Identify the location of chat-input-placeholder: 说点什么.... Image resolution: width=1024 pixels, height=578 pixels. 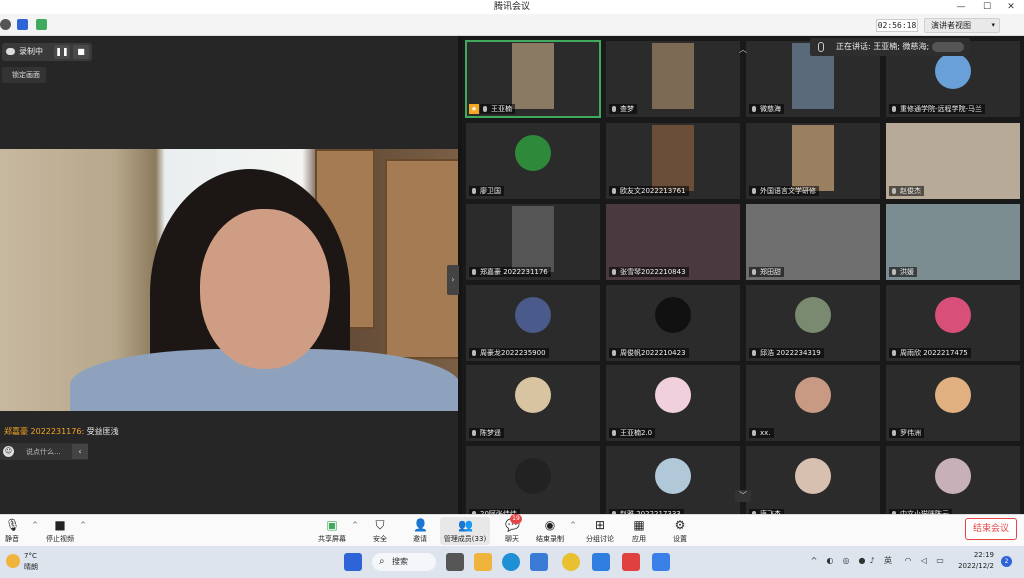
(43, 452).